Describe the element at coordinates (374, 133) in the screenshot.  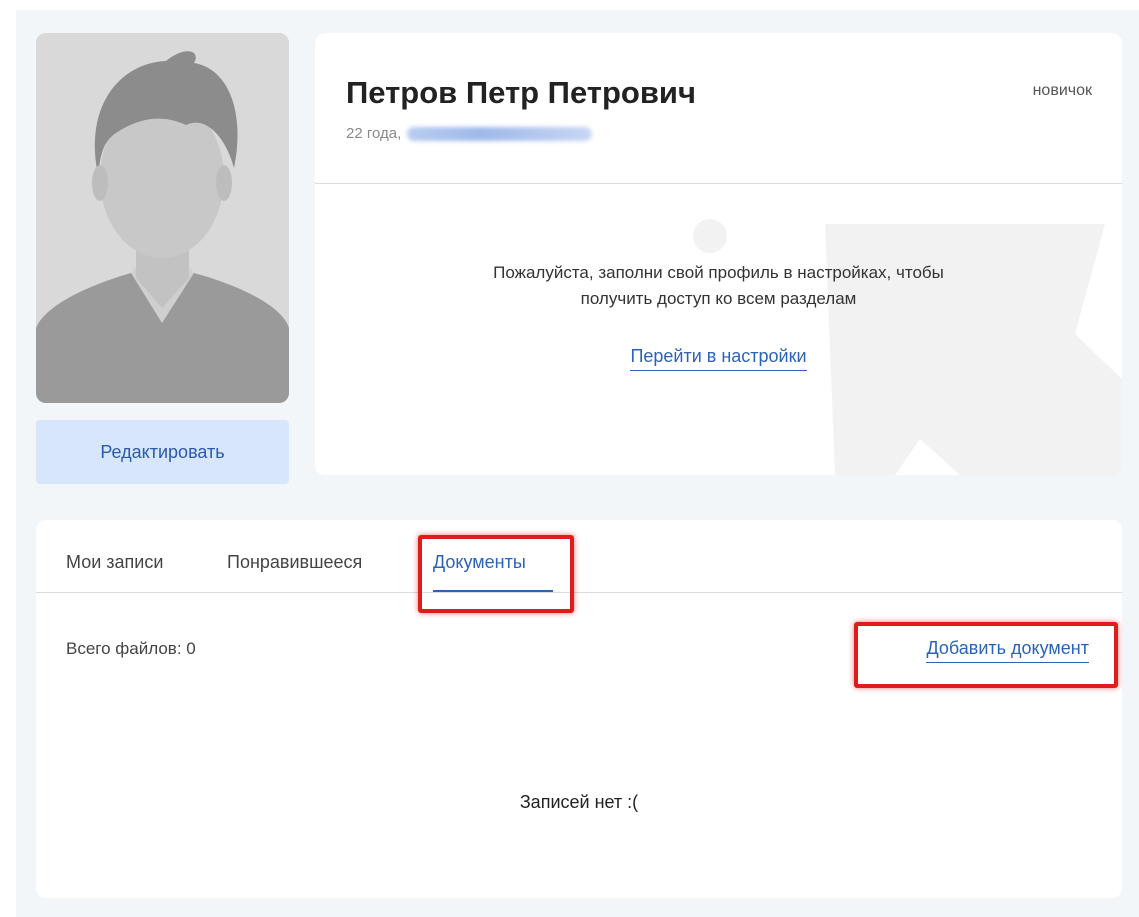
I see `profile-age: 22 года,` at that location.